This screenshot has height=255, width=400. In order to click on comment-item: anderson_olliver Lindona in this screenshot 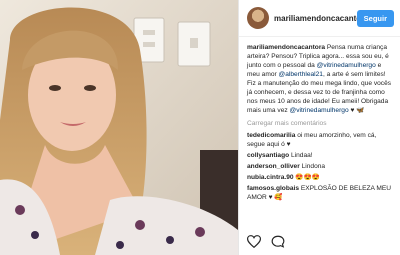, I will do `click(319, 166)`.